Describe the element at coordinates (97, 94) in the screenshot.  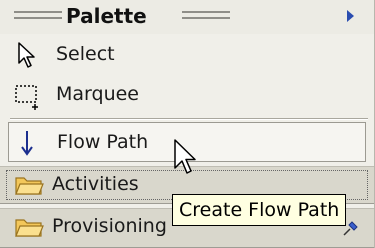
I see `tool-marquee-label: Marquee` at that location.